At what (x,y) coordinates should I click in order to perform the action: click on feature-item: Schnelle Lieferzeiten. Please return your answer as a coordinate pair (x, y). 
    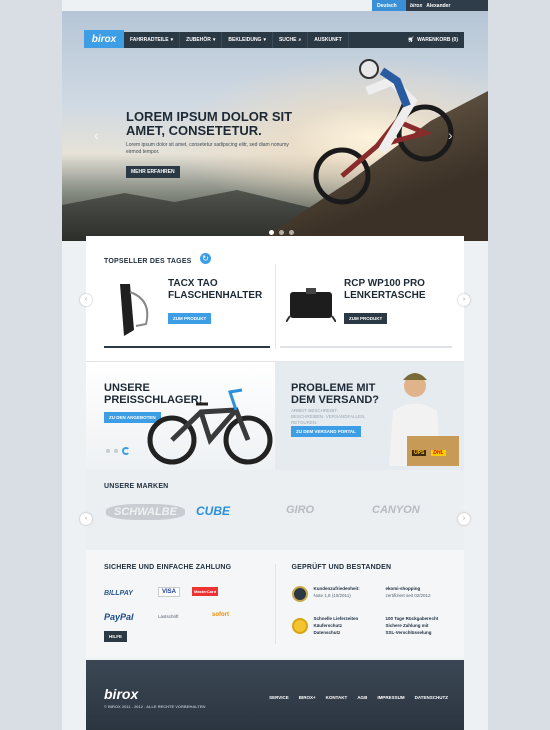
    Looking at the image, I should click on (336, 618).